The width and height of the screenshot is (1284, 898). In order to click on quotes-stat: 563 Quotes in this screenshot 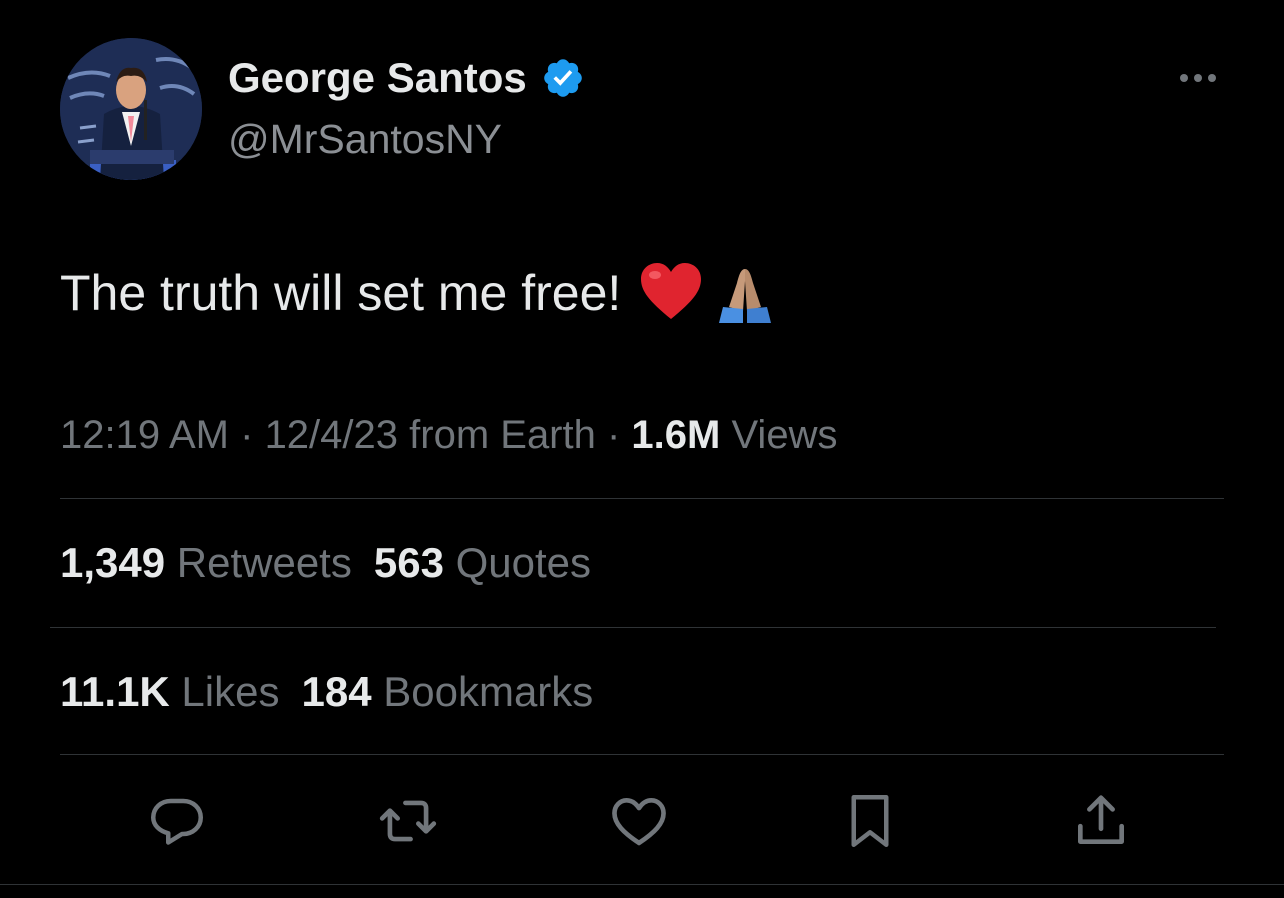, I will do `click(482, 562)`.